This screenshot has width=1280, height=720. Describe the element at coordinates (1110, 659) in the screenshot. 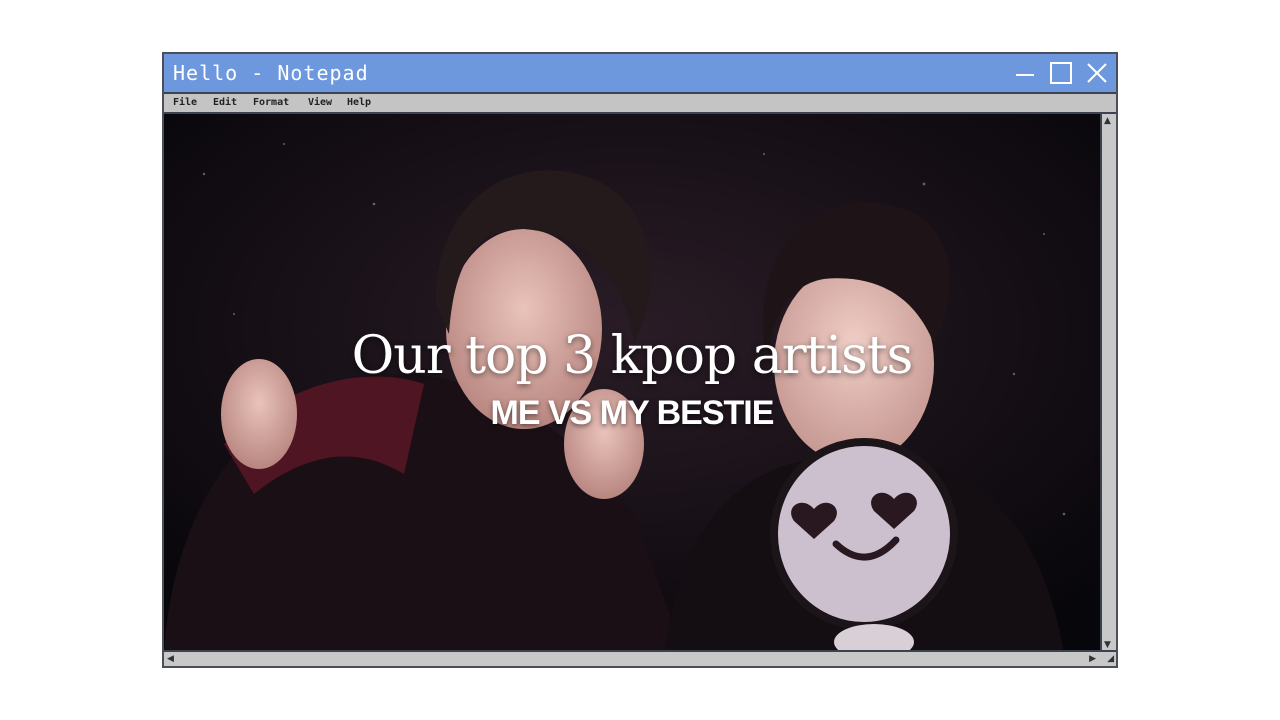

I see `resize-grip-icon: ◢` at that location.